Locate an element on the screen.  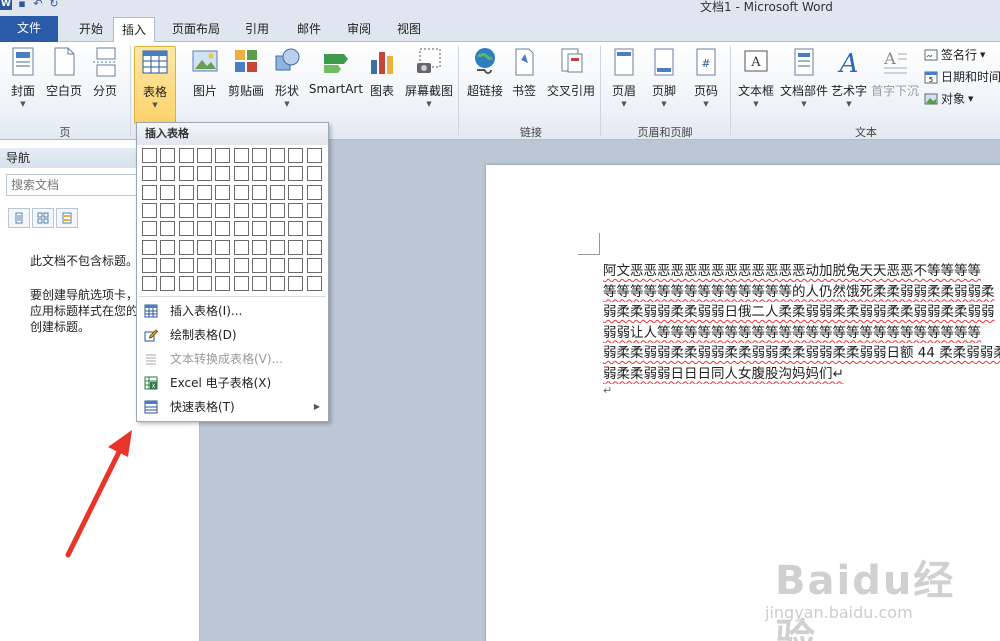
footer-button: 页脚 ▼ is located at coordinates (664, 77).